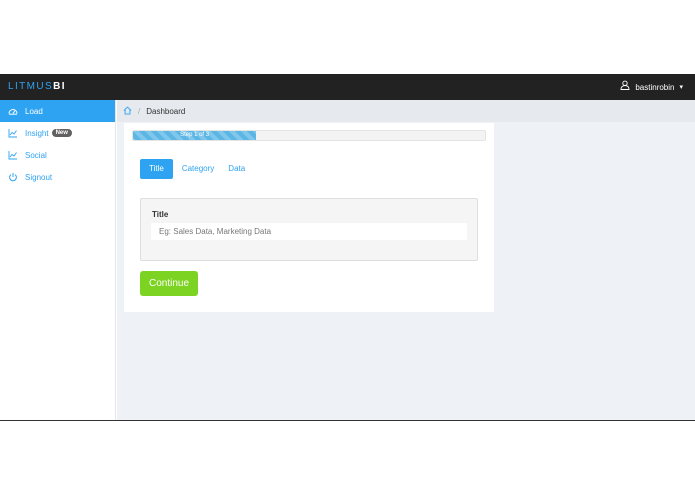 The height and width of the screenshot is (494, 695). I want to click on sidebar-item-label: Social, so click(36, 155).